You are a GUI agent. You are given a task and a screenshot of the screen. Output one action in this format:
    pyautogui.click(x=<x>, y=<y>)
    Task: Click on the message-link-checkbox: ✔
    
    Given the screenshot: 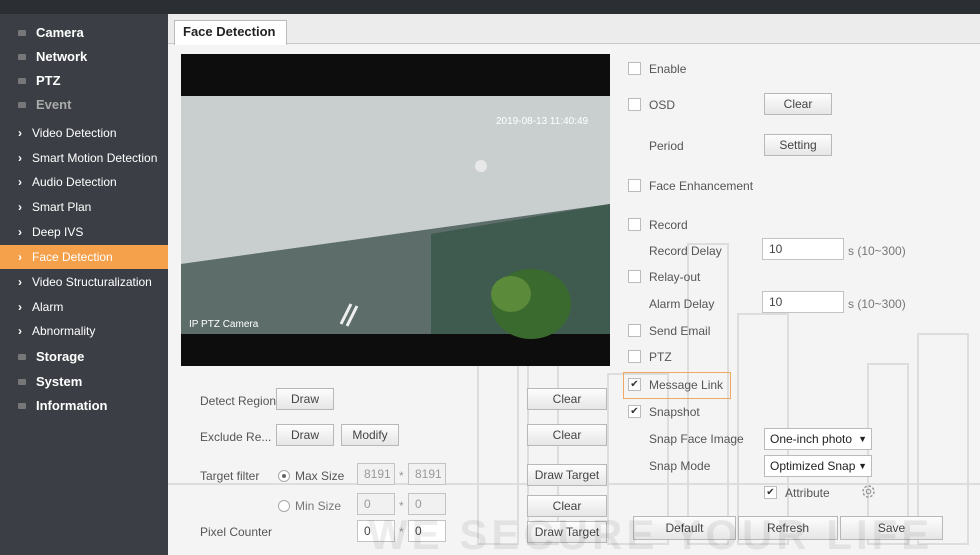 What is the action you would take?
    pyautogui.click(x=634, y=384)
    